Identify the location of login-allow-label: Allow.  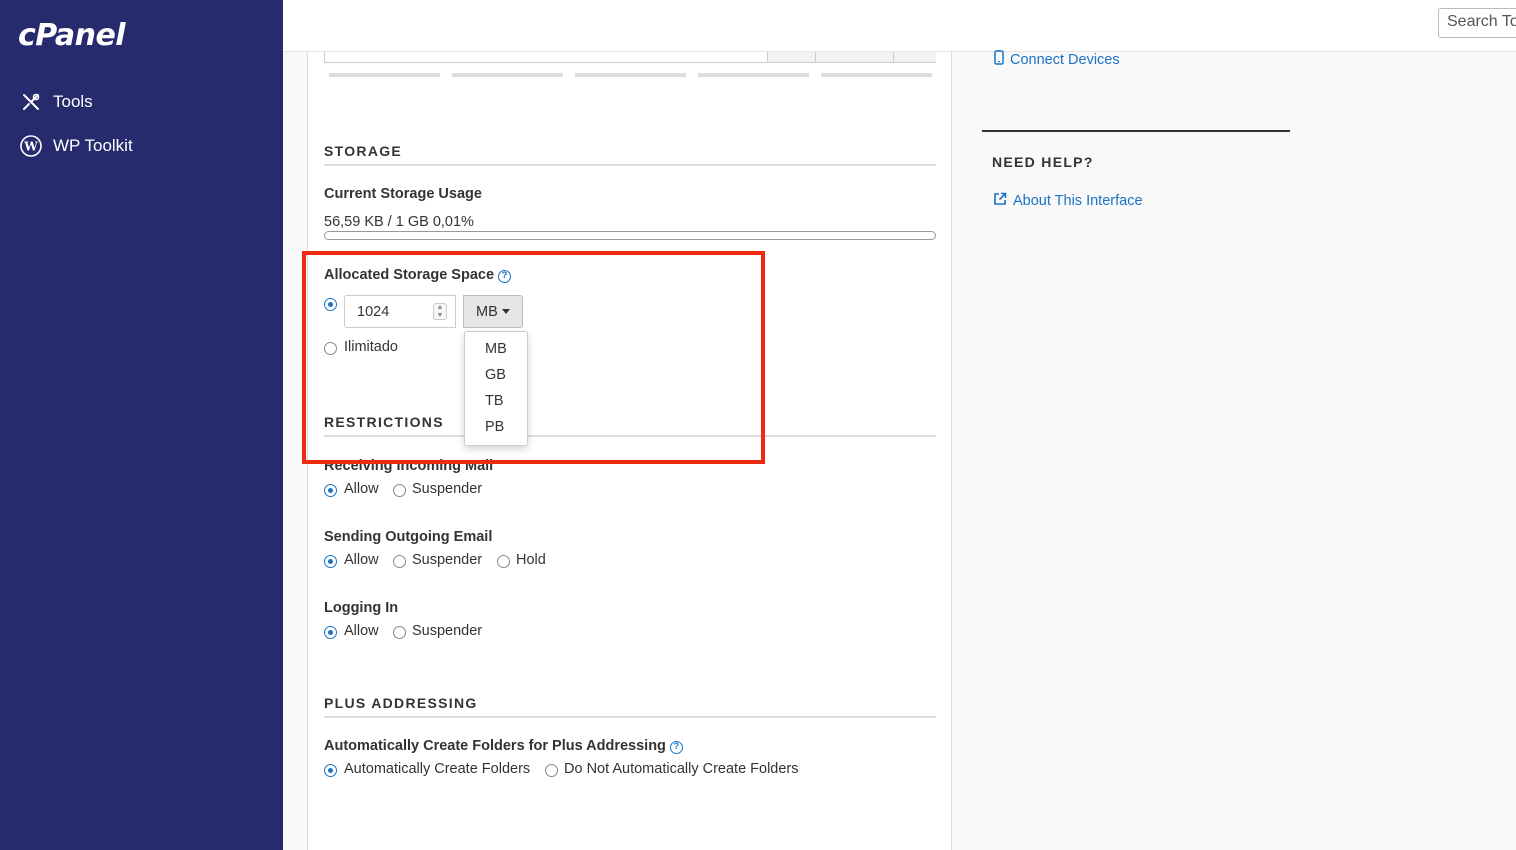
(361, 631).